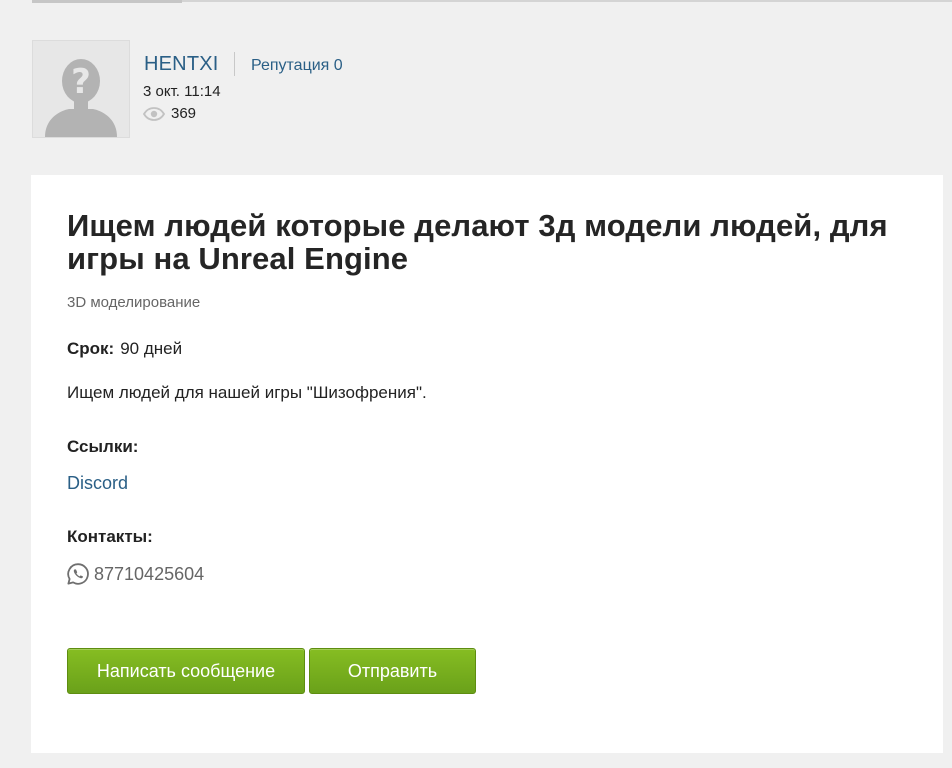  Describe the element at coordinates (332, 90) in the screenshot. I see `author-block: ? HENTXI Репутация 0 3 окт. 11:14 369` at that location.